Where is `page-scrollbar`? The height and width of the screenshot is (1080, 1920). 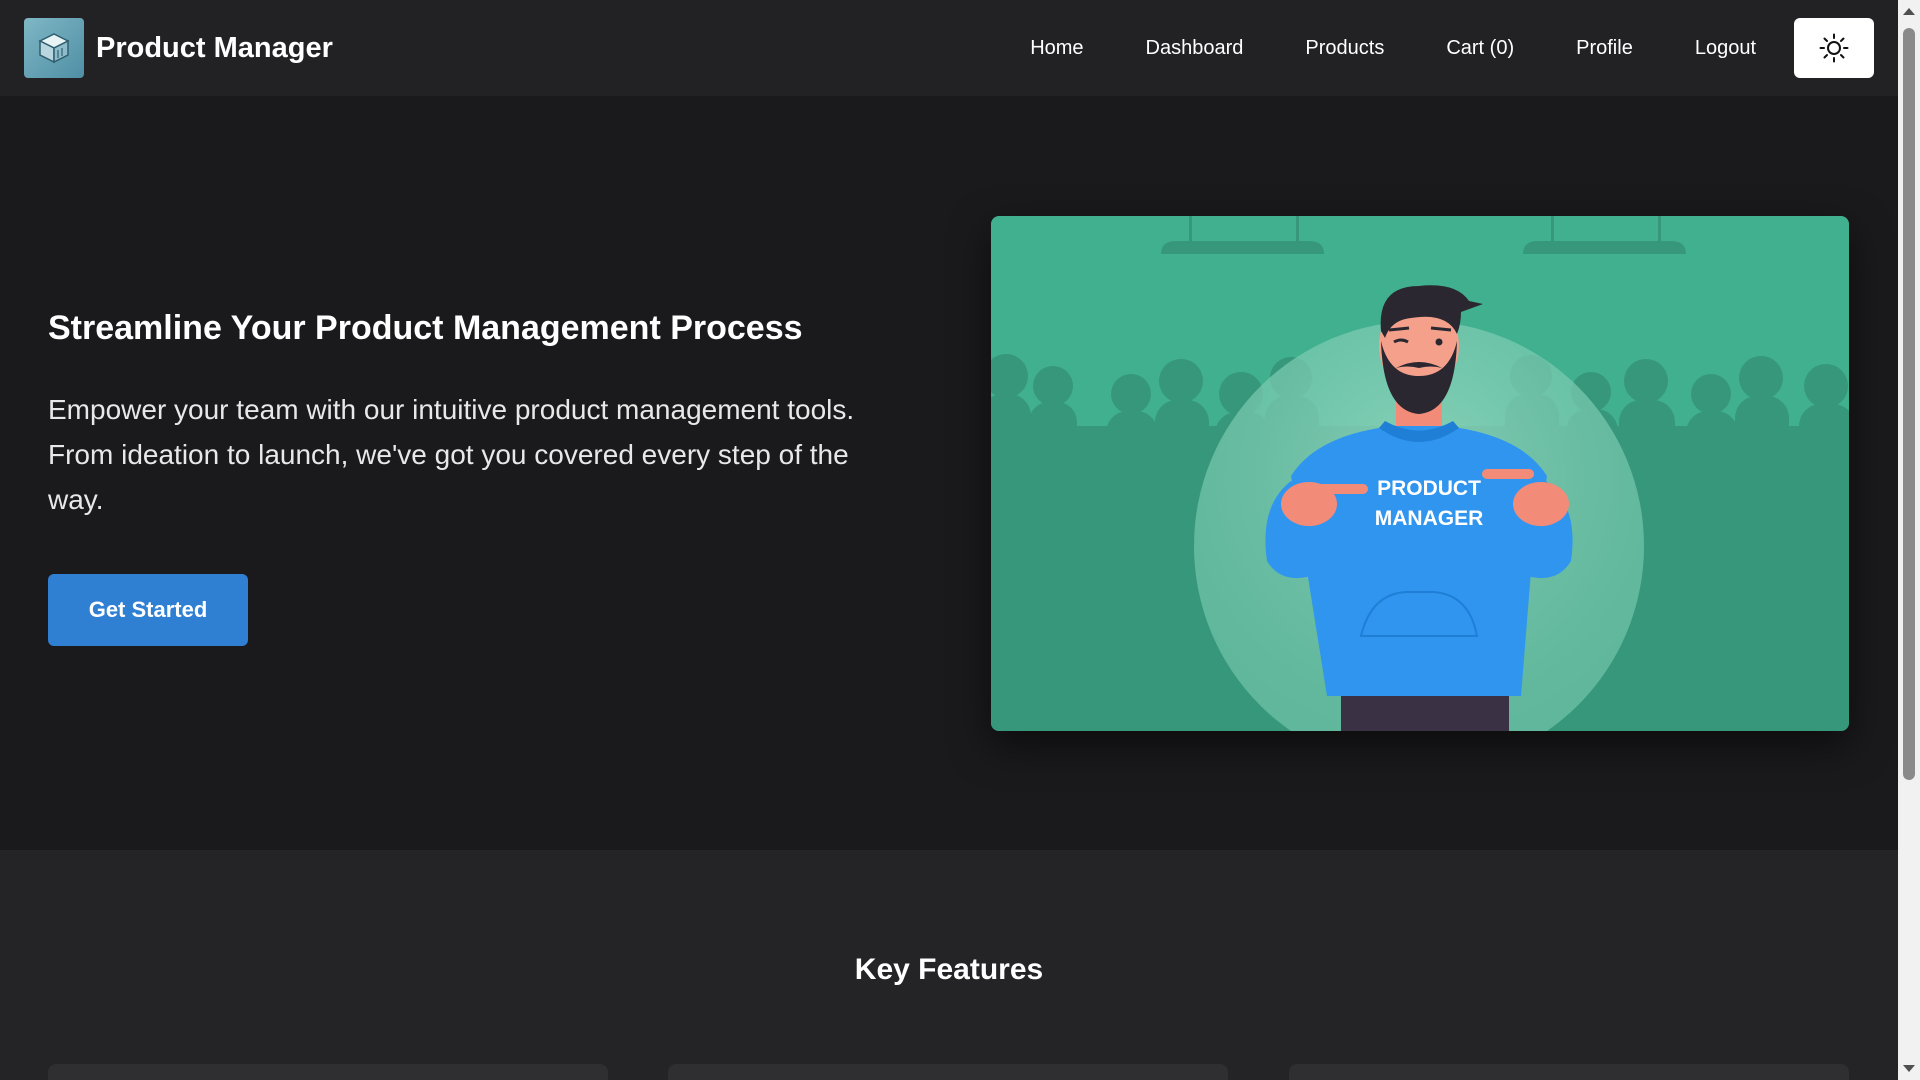
page-scrollbar is located at coordinates (1909, 540).